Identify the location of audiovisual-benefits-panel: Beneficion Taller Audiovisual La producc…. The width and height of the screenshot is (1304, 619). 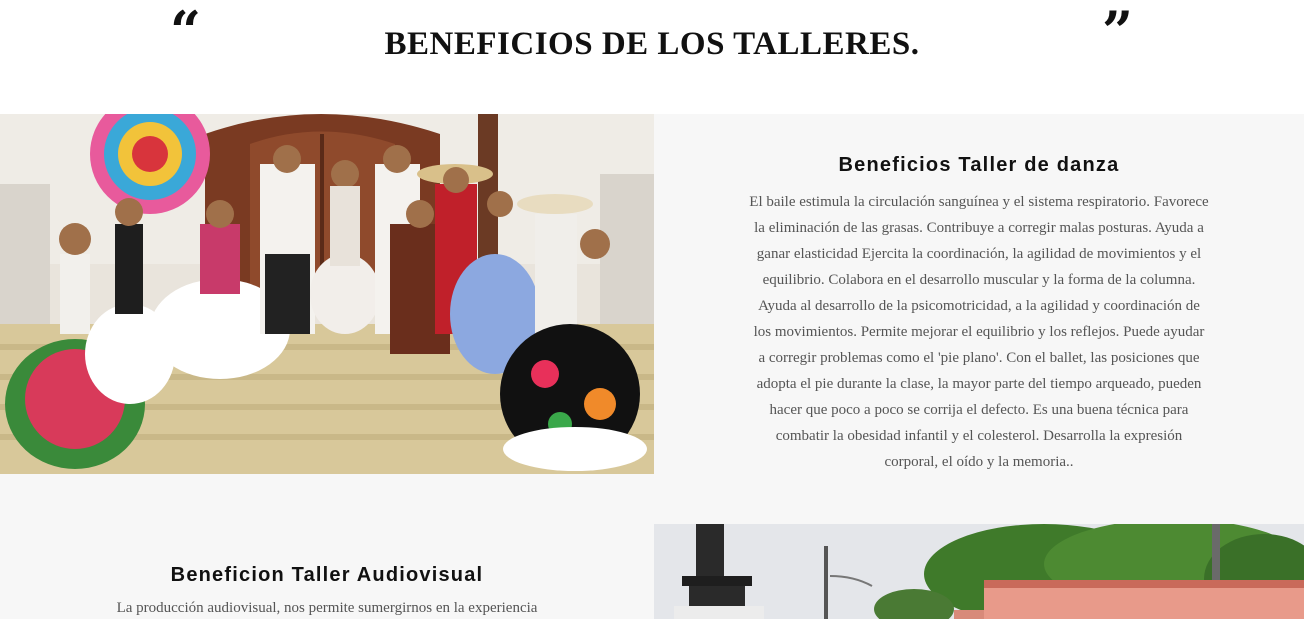
(327, 571).